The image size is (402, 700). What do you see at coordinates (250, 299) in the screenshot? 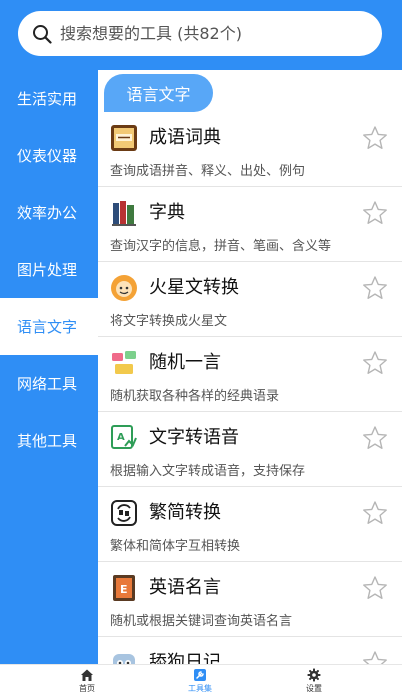
I see `tool-item: 火星文转换 将文字转换成火星文` at bounding box center [250, 299].